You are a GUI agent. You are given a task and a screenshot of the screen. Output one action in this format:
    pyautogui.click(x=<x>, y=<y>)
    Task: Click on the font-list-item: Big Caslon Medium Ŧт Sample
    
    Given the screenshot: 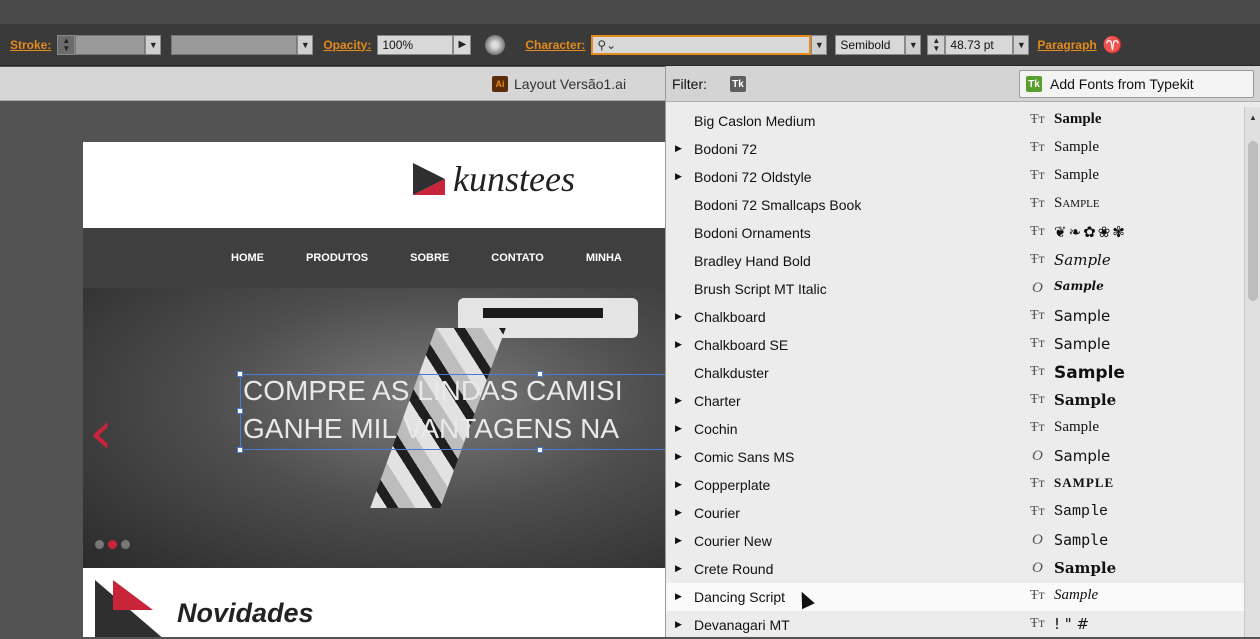 What is the action you would take?
    pyautogui.click(x=955, y=121)
    